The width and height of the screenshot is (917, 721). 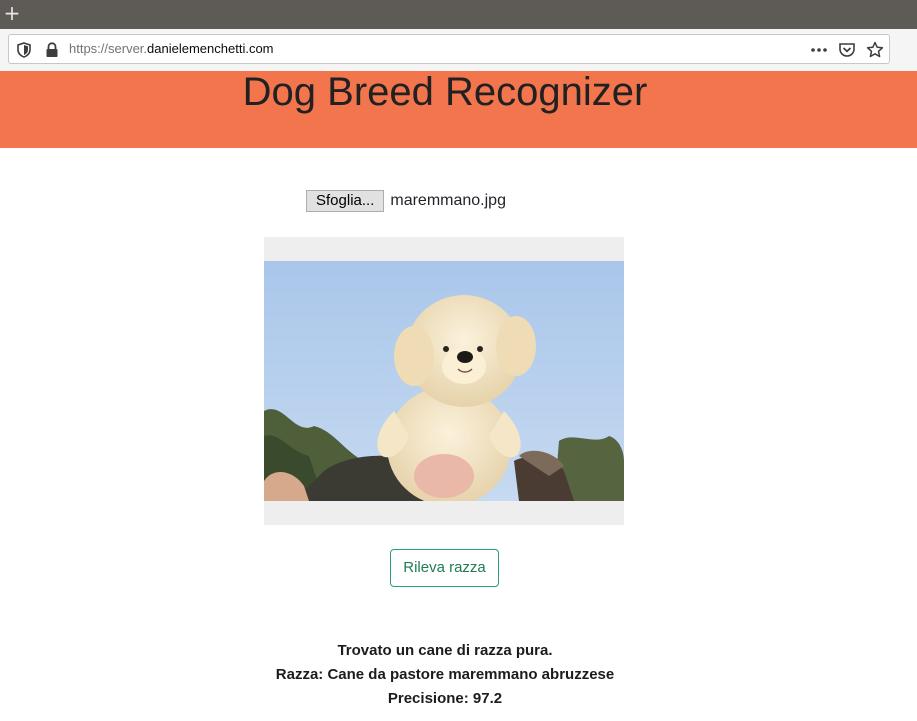 I want to click on page-header: Dog Breed Recognizer, so click(x=458, y=109).